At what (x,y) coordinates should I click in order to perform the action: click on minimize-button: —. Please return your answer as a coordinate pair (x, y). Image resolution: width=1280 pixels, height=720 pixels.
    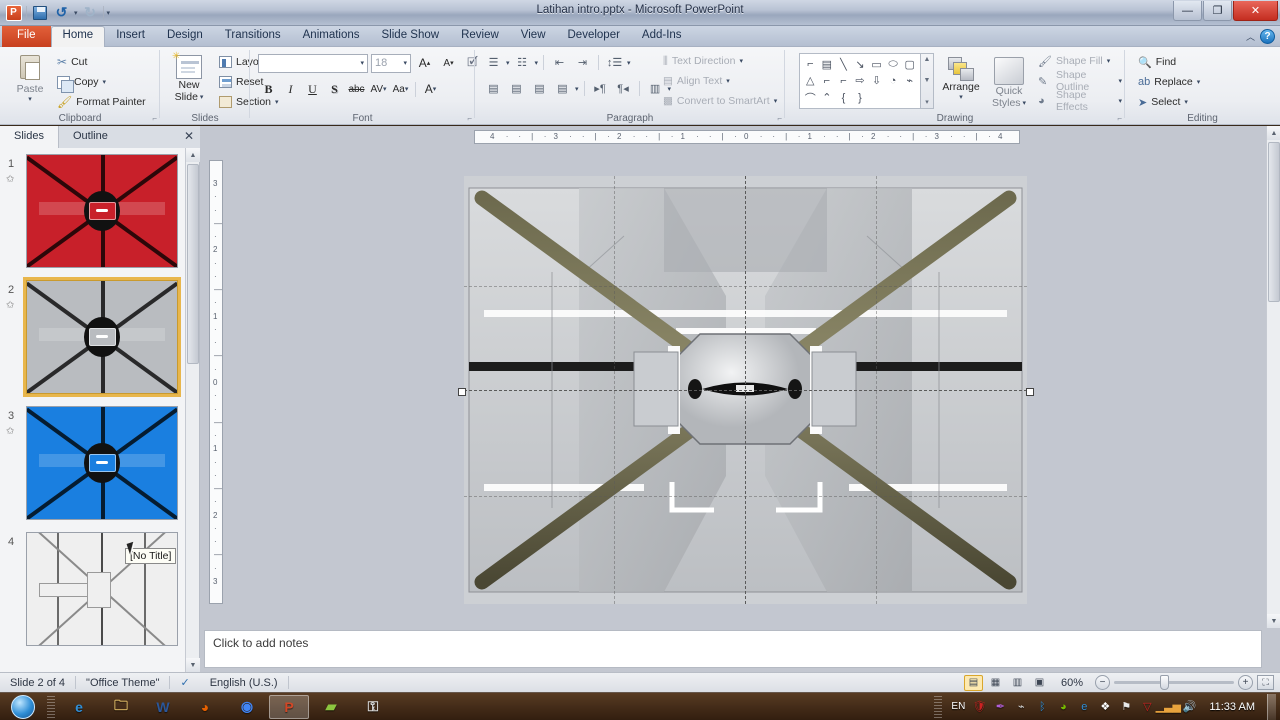
    Looking at the image, I should click on (1187, 11).